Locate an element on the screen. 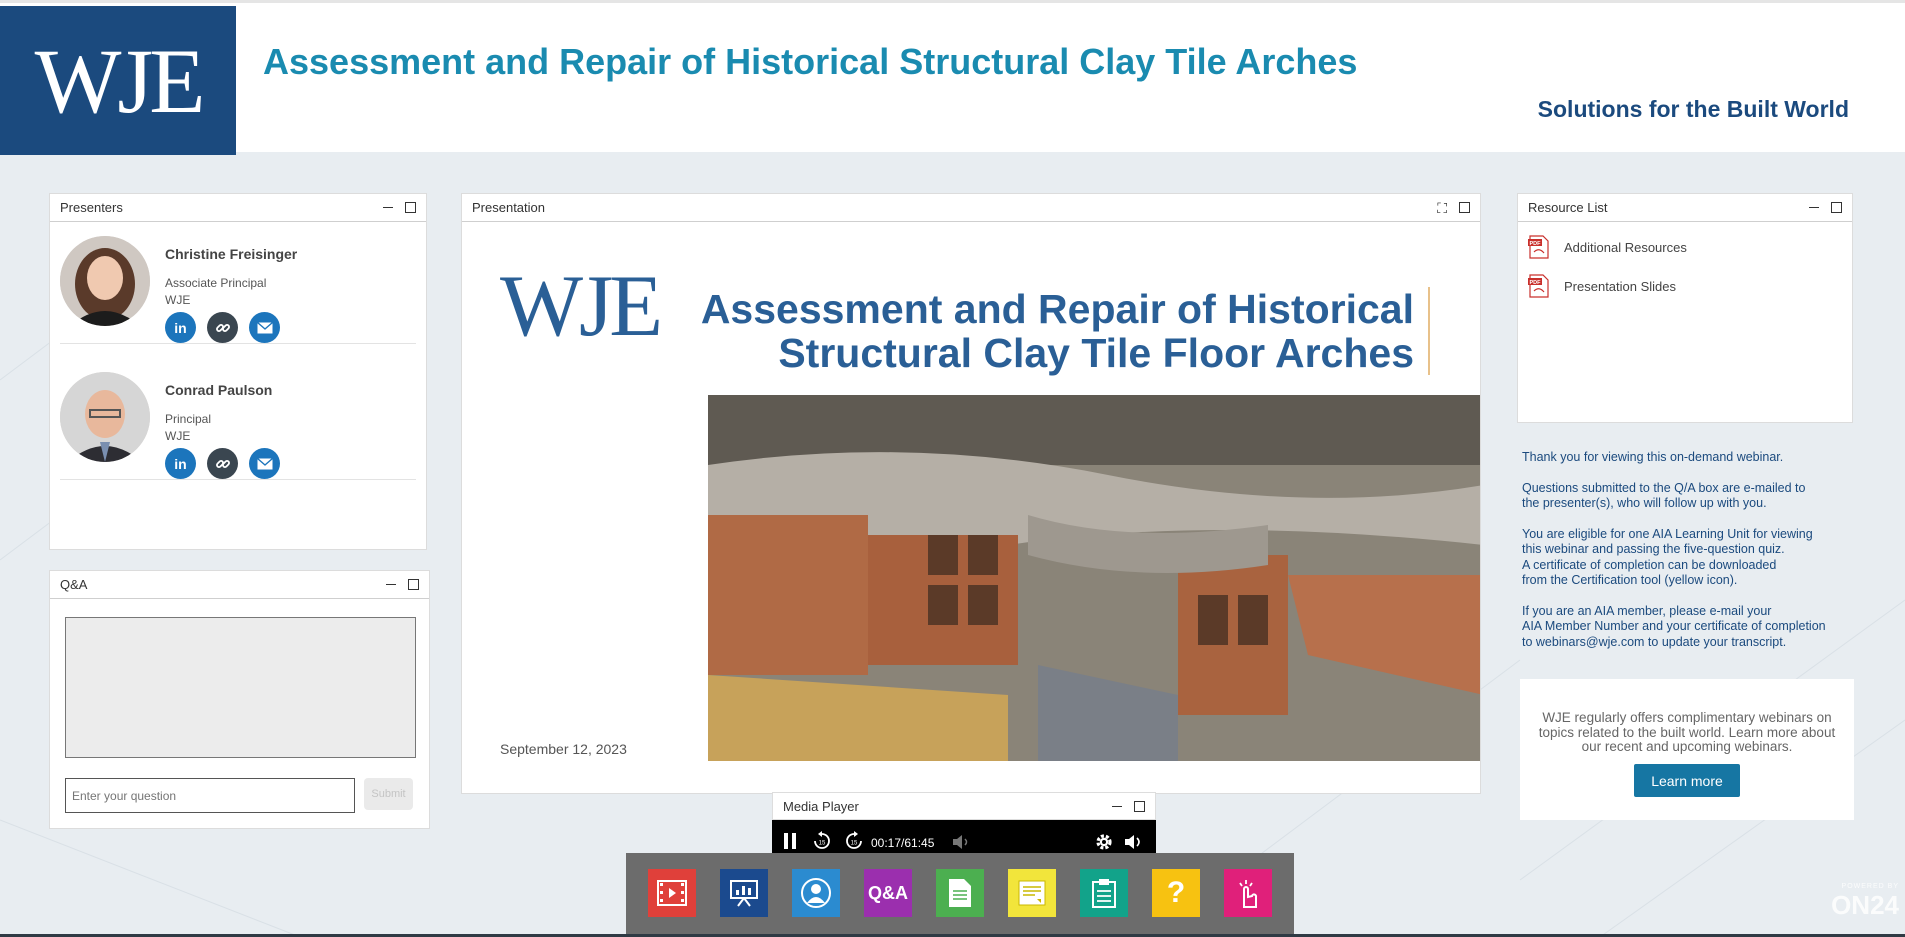  certification-tool is located at coordinates (1104, 893).